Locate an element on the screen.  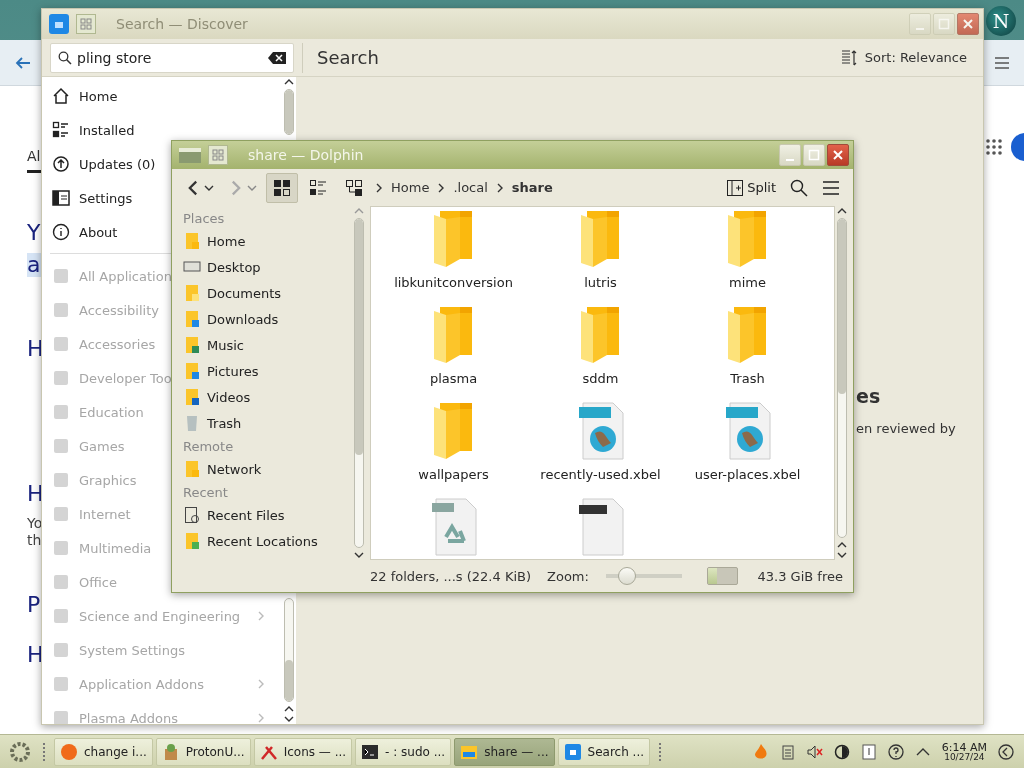
gear-icon is located at coordinates (20, 751).